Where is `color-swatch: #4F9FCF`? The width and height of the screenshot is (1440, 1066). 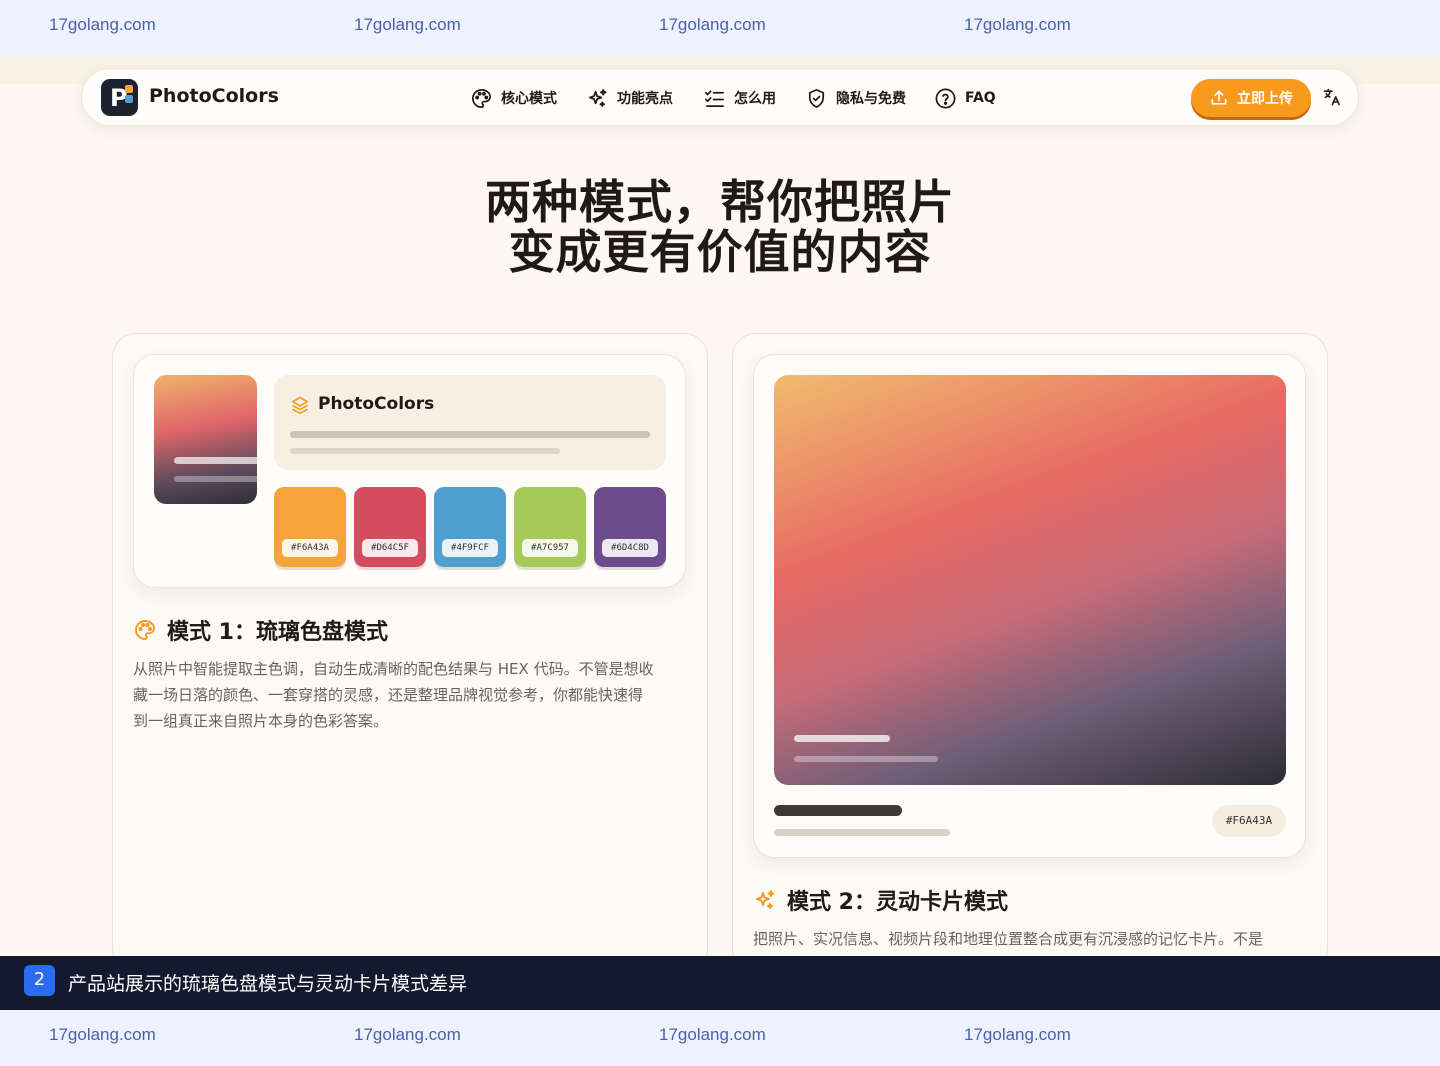
color-swatch: #4F9FCF is located at coordinates (470, 527).